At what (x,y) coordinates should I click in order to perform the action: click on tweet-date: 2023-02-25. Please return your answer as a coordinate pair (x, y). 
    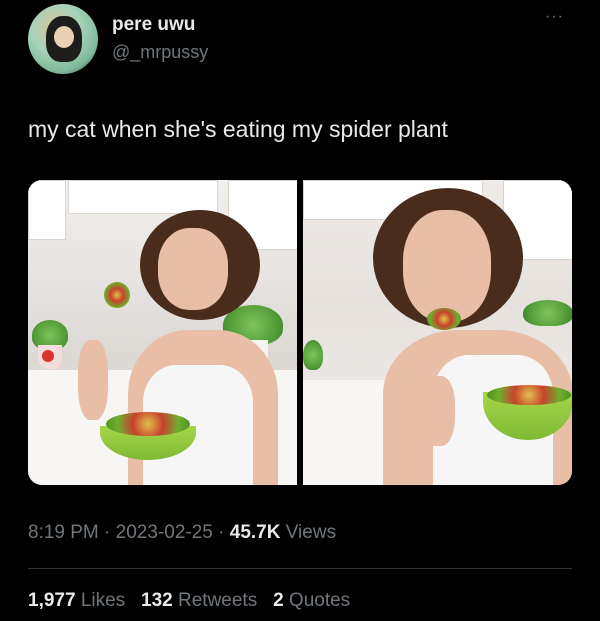
    Looking at the image, I should click on (164, 532).